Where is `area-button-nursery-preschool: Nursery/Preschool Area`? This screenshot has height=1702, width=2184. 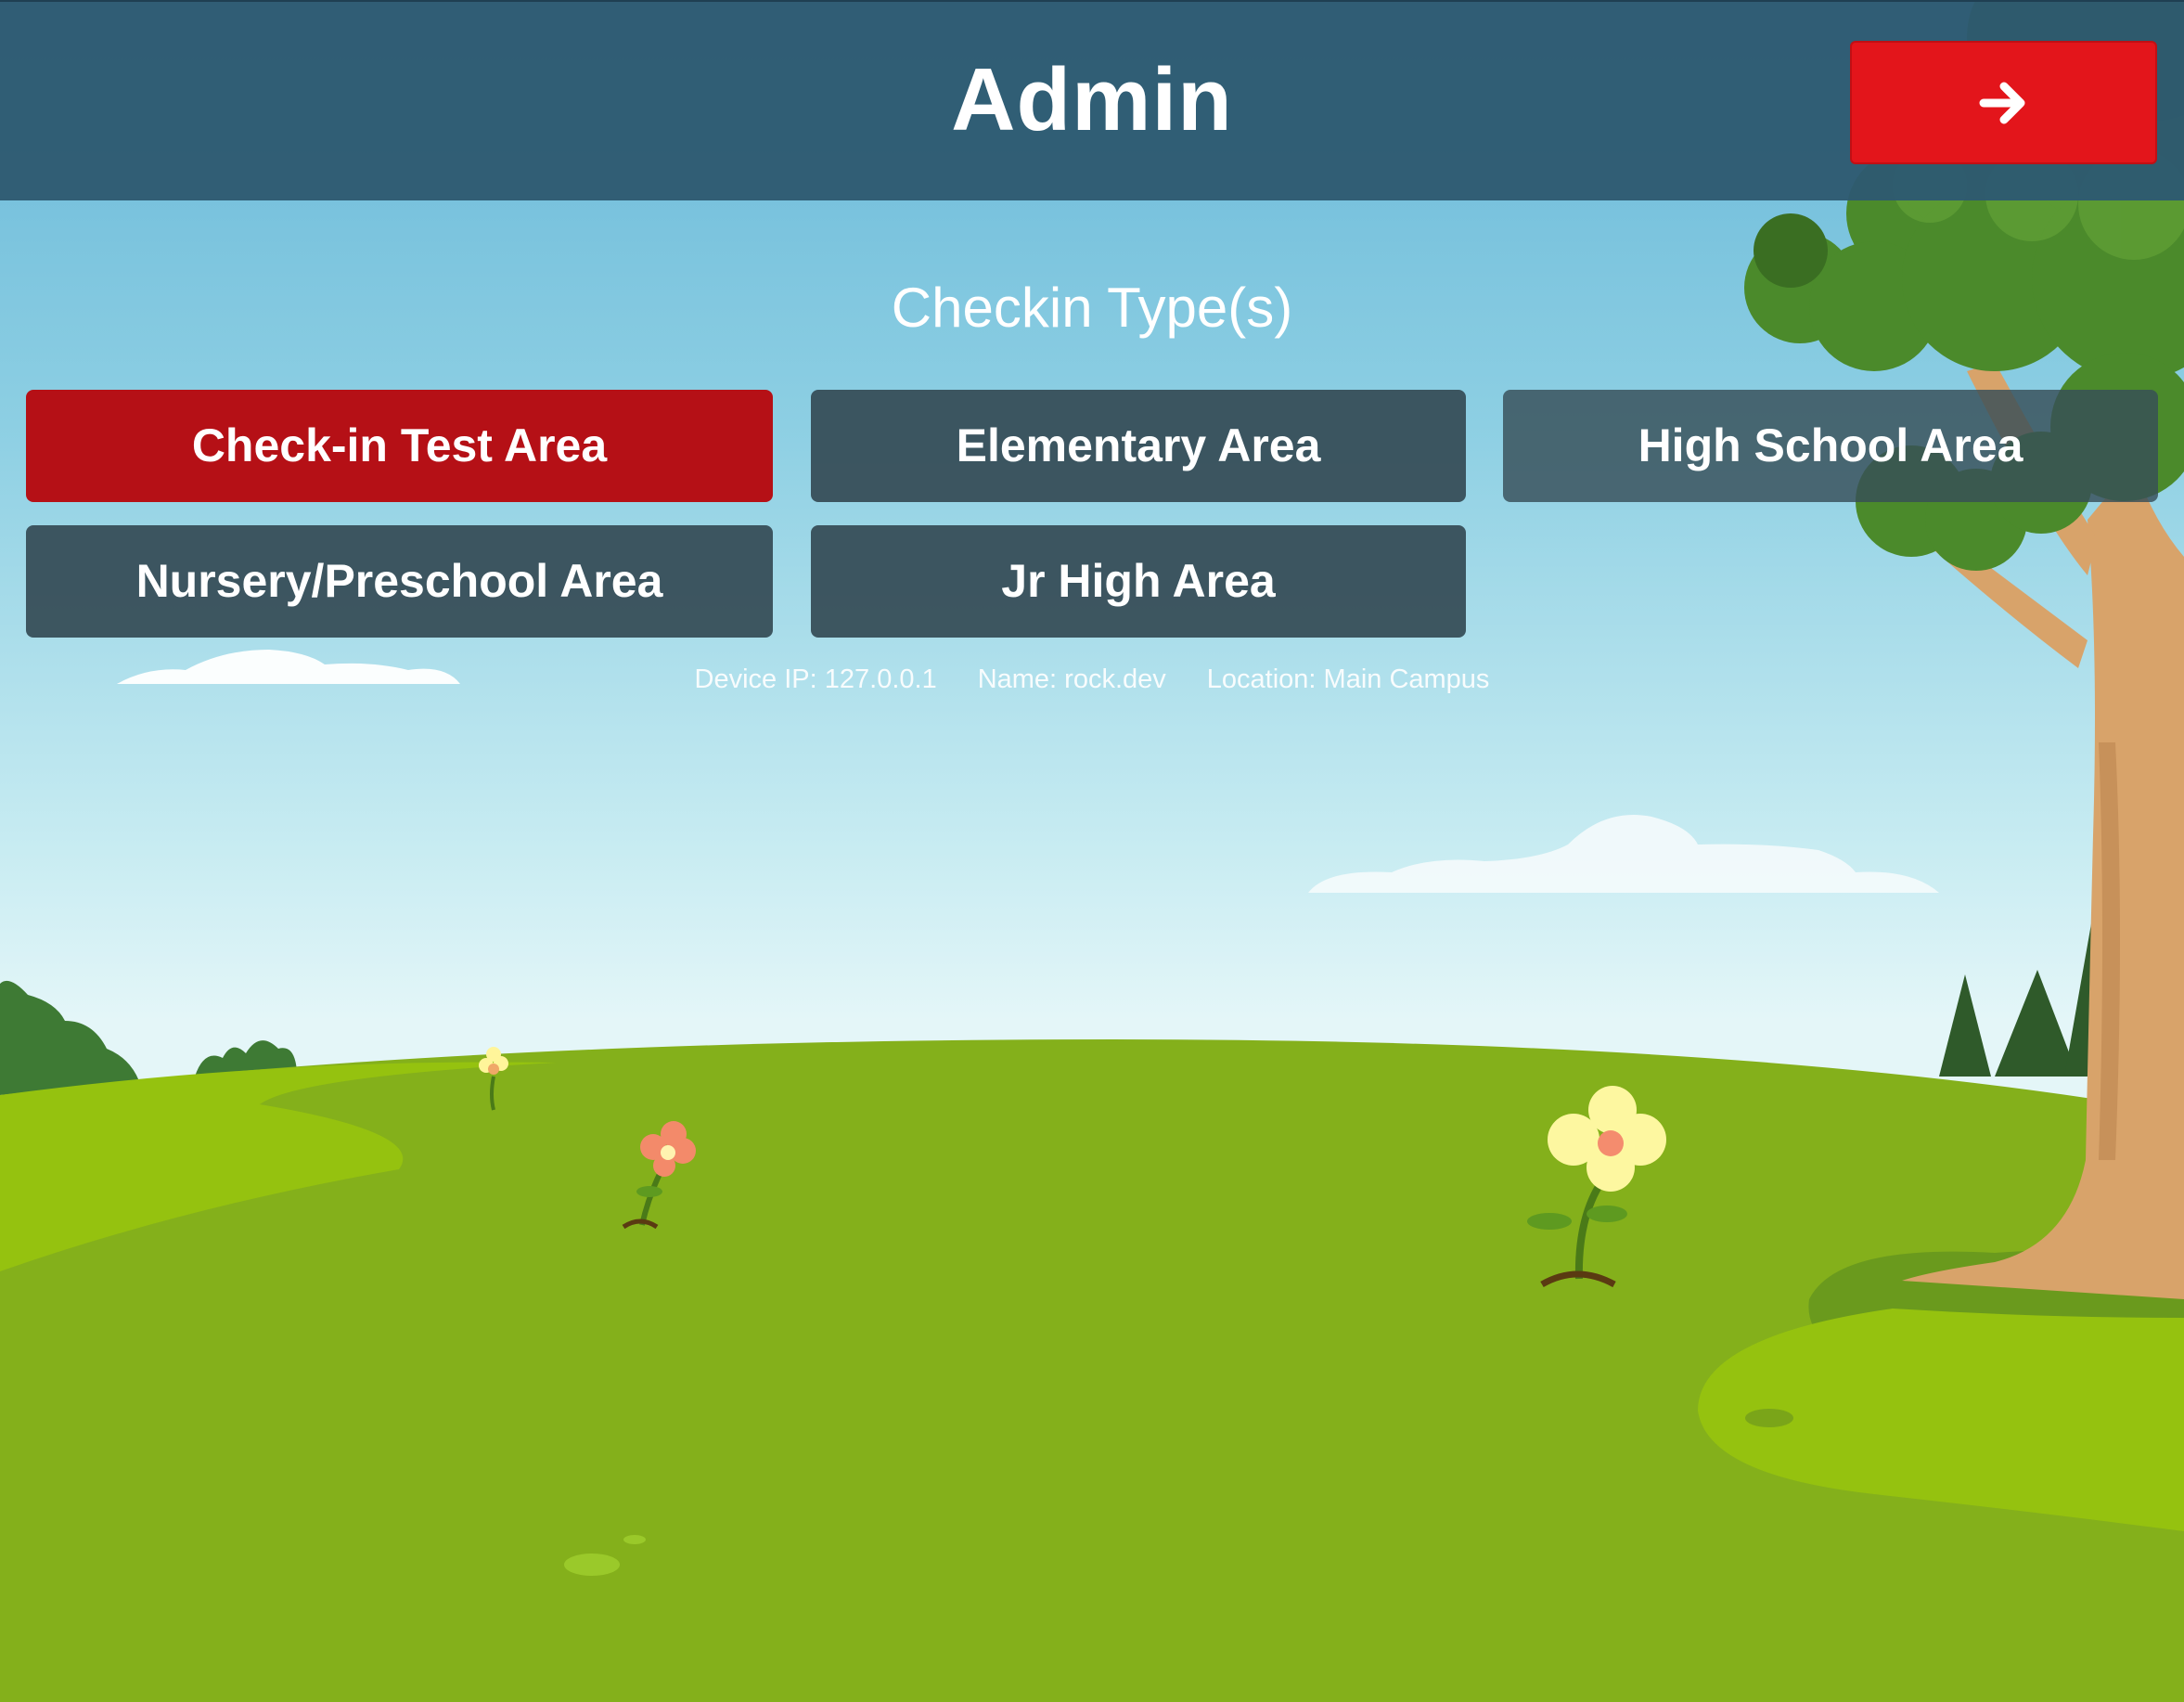 area-button-nursery-preschool: Nursery/Preschool Area is located at coordinates (399, 582).